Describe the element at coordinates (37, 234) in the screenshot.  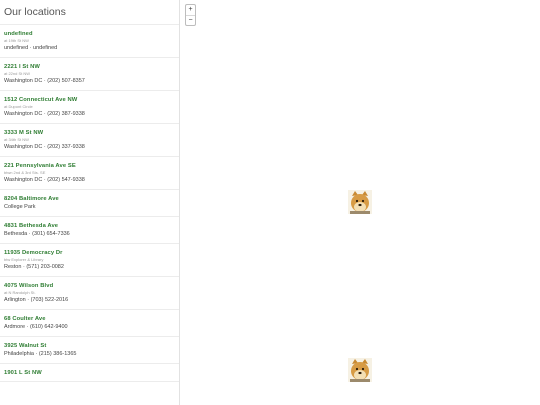
I see `location-city-phone: Bethesda · (301) 654-7336` at that location.